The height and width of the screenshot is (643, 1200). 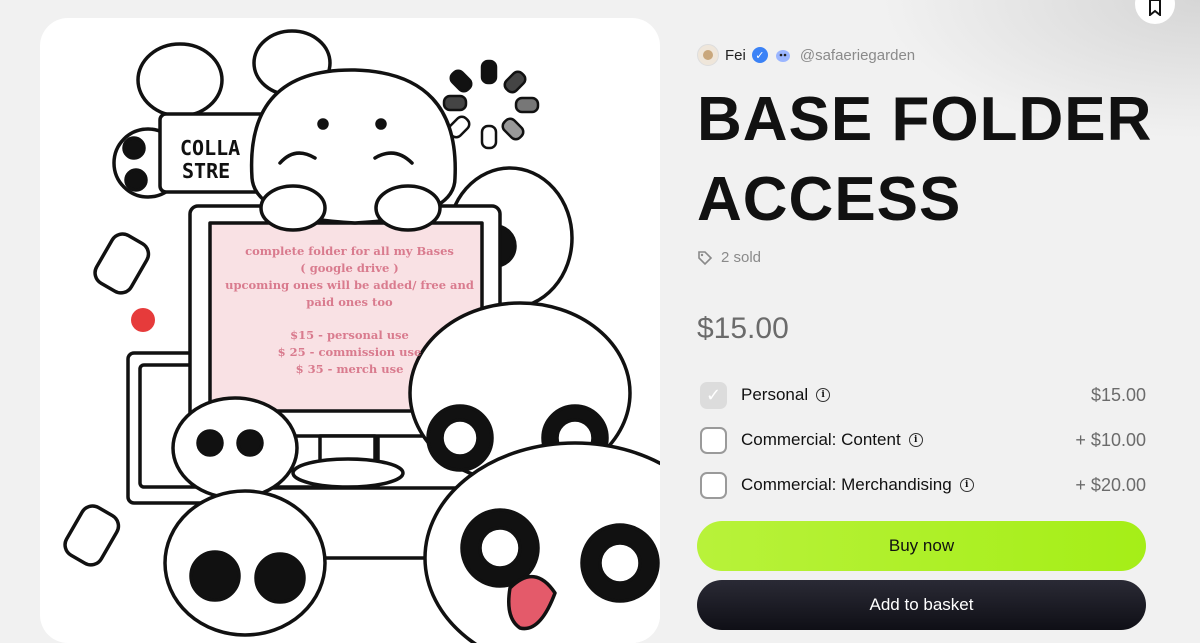 What do you see at coordinates (743, 328) in the screenshot?
I see `product-price: $15.00` at bounding box center [743, 328].